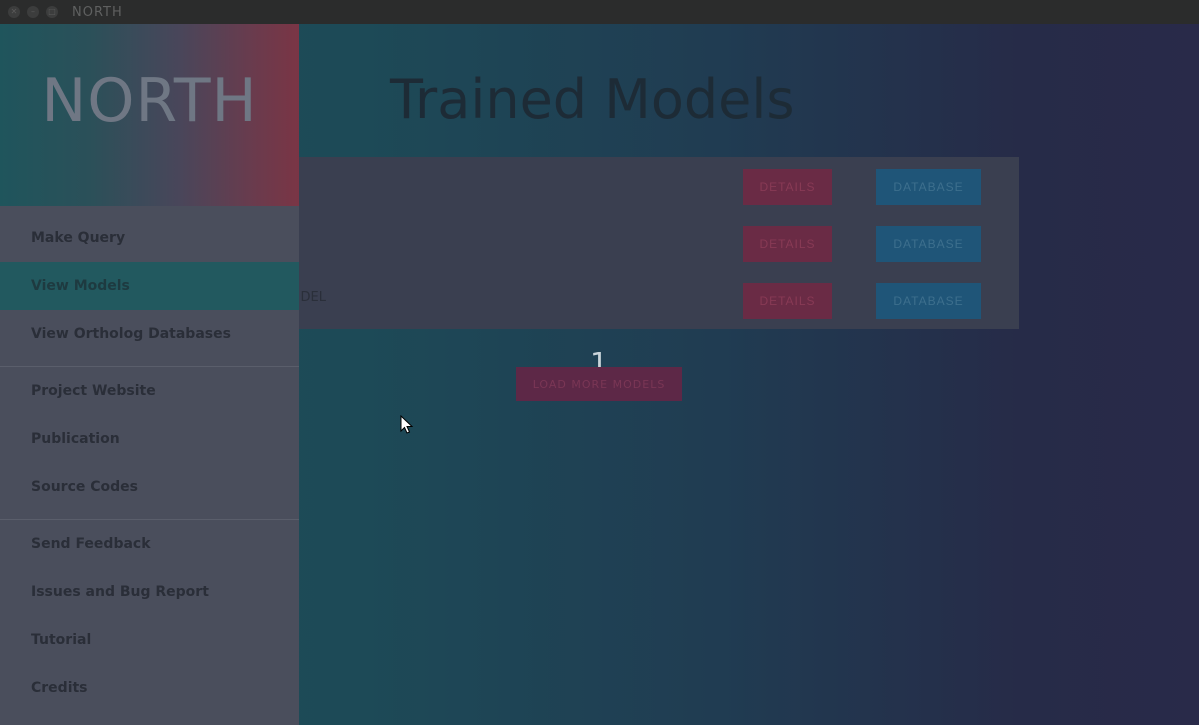  Describe the element at coordinates (149, 238) in the screenshot. I see `nav-item-make-query: Make Query` at that location.